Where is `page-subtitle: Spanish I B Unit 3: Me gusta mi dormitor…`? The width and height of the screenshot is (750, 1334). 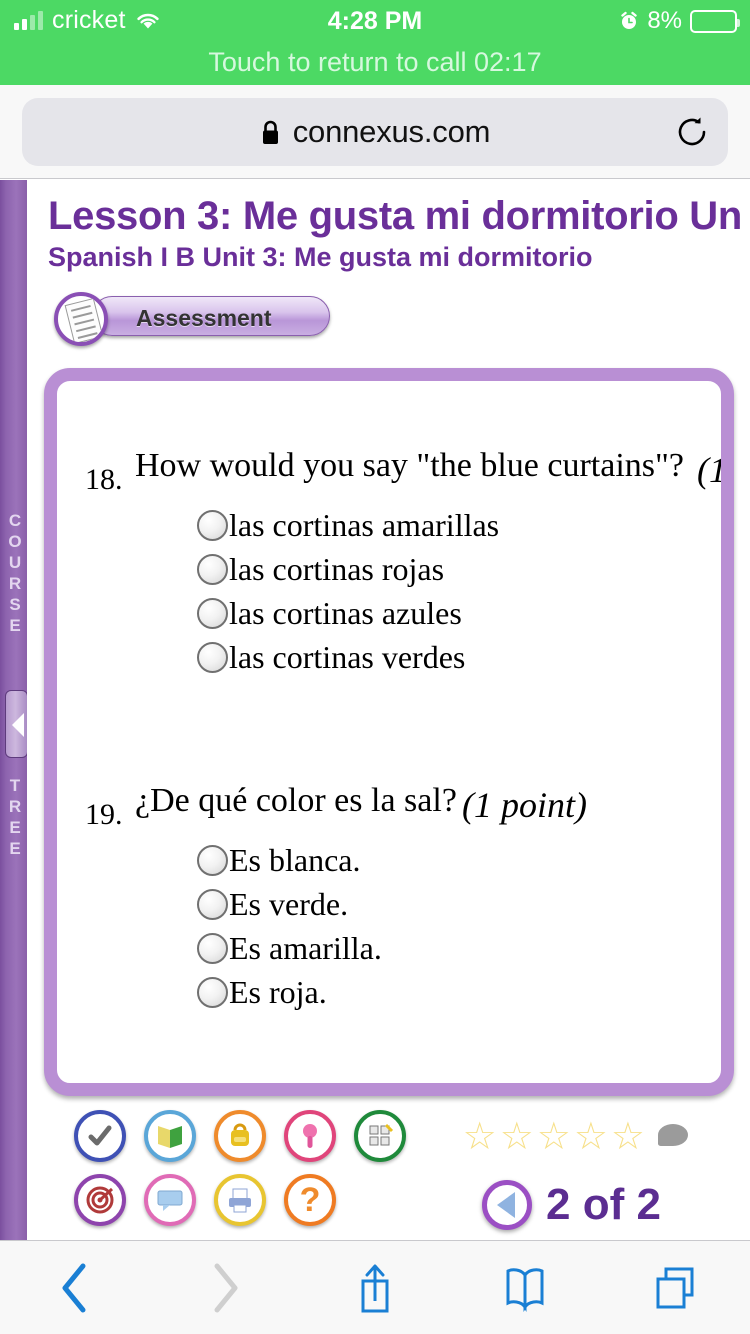 page-subtitle: Spanish I B Unit 3: Me gusta mi dormitor… is located at coordinates (320, 257).